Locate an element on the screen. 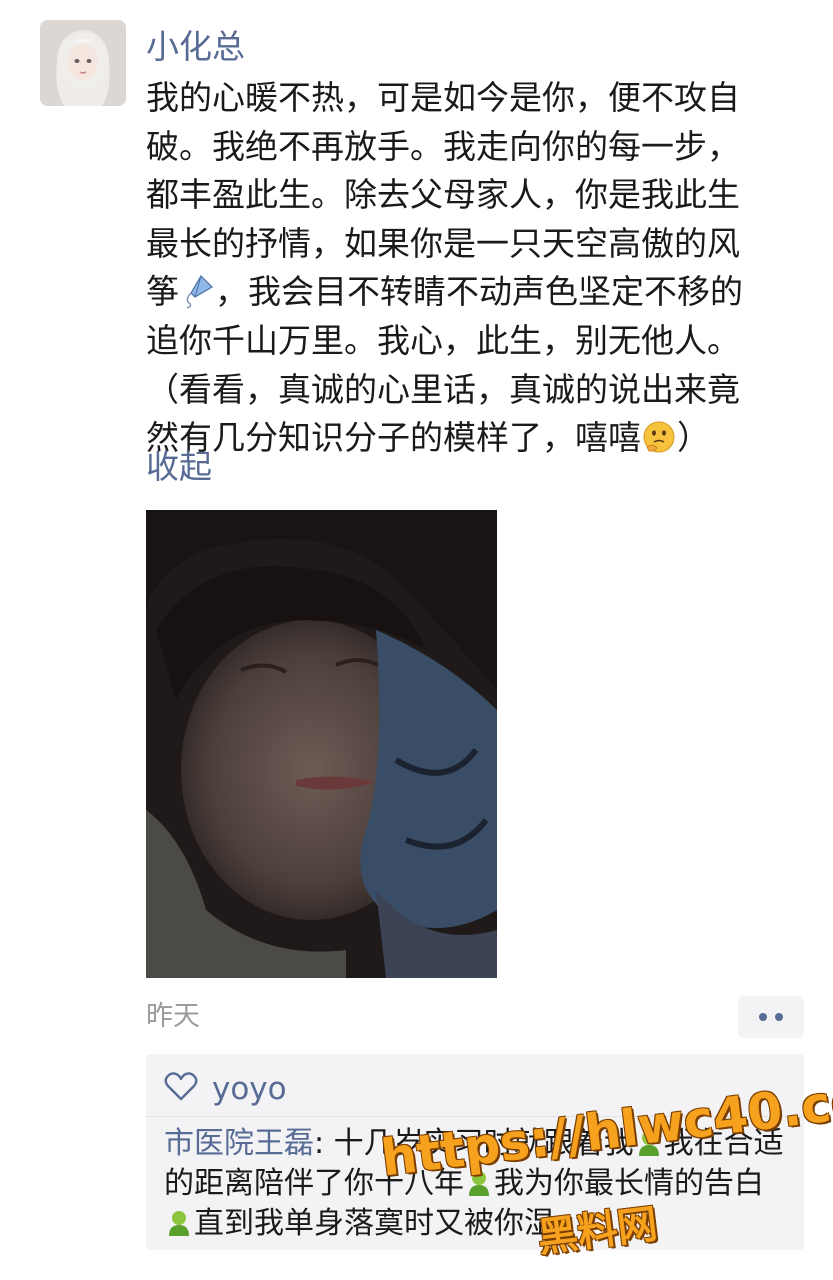 The width and height of the screenshot is (833, 1280). post-text-fragment: 然有几分知识分子的模样了，嘻嘻 is located at coordinates (393, 438).